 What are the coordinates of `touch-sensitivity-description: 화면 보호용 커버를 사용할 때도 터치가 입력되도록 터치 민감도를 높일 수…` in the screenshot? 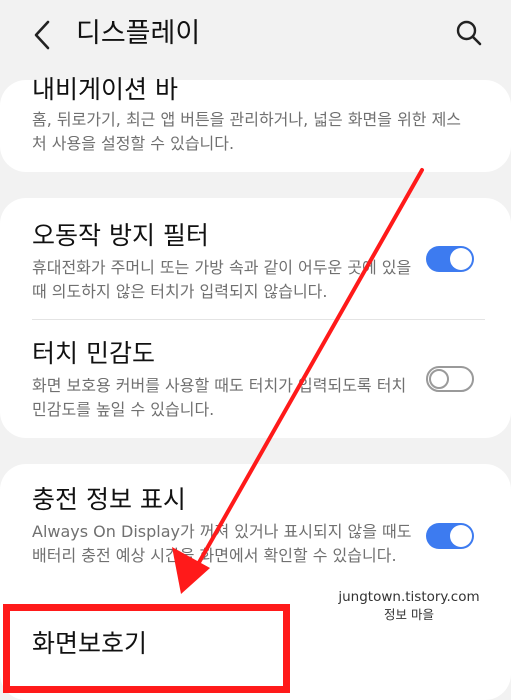 It's located at (219, 397).